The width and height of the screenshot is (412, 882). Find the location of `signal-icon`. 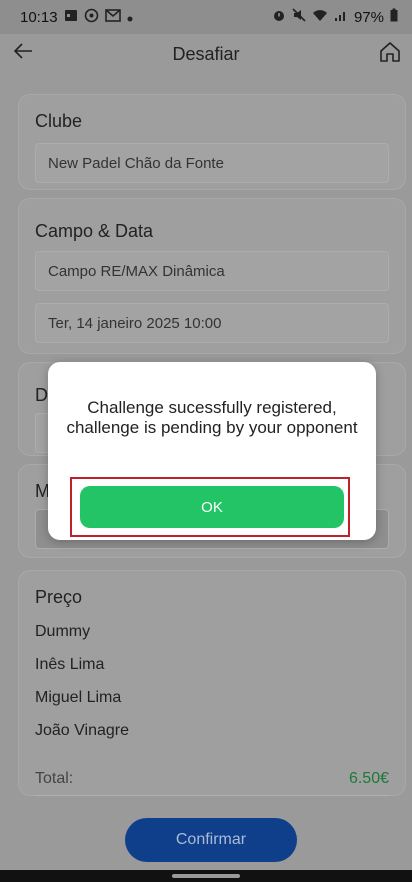

signal-icon is located at coordinates (341, 17).